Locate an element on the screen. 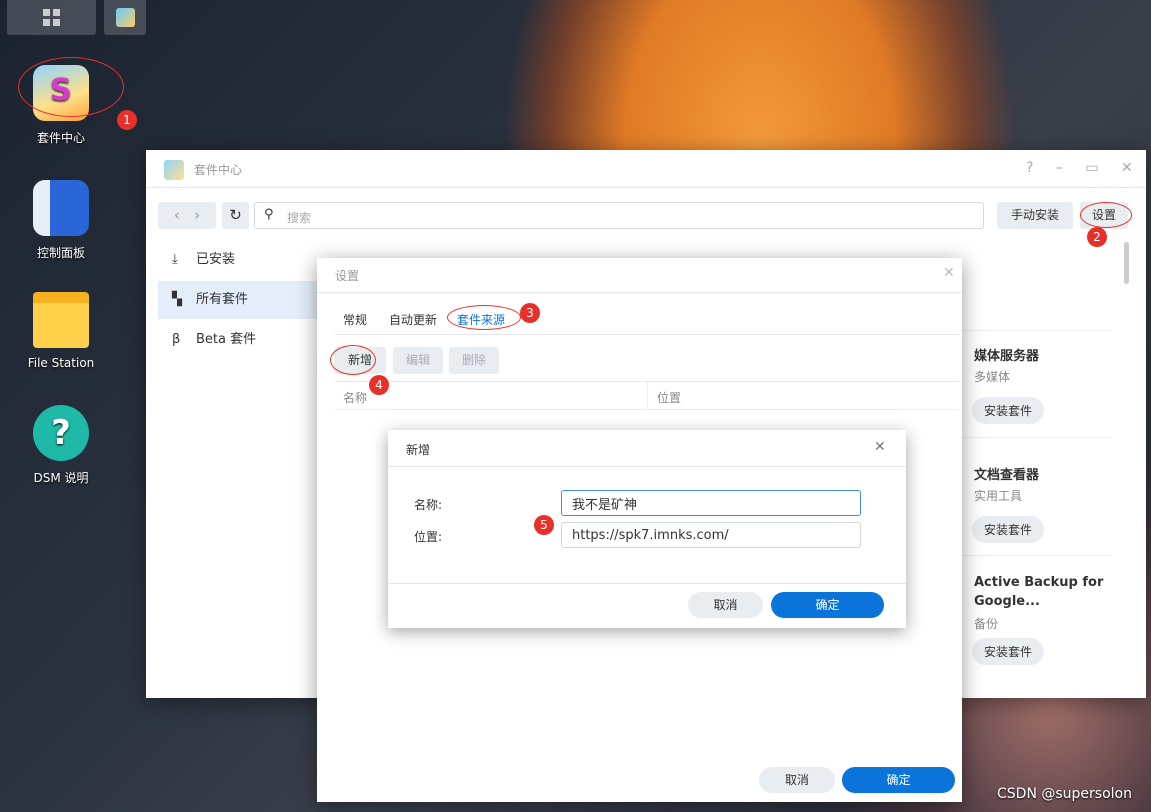 This screenshot has width=1151, height=812. maximize-icon: ▭ is located at coordinates (1091, 168).